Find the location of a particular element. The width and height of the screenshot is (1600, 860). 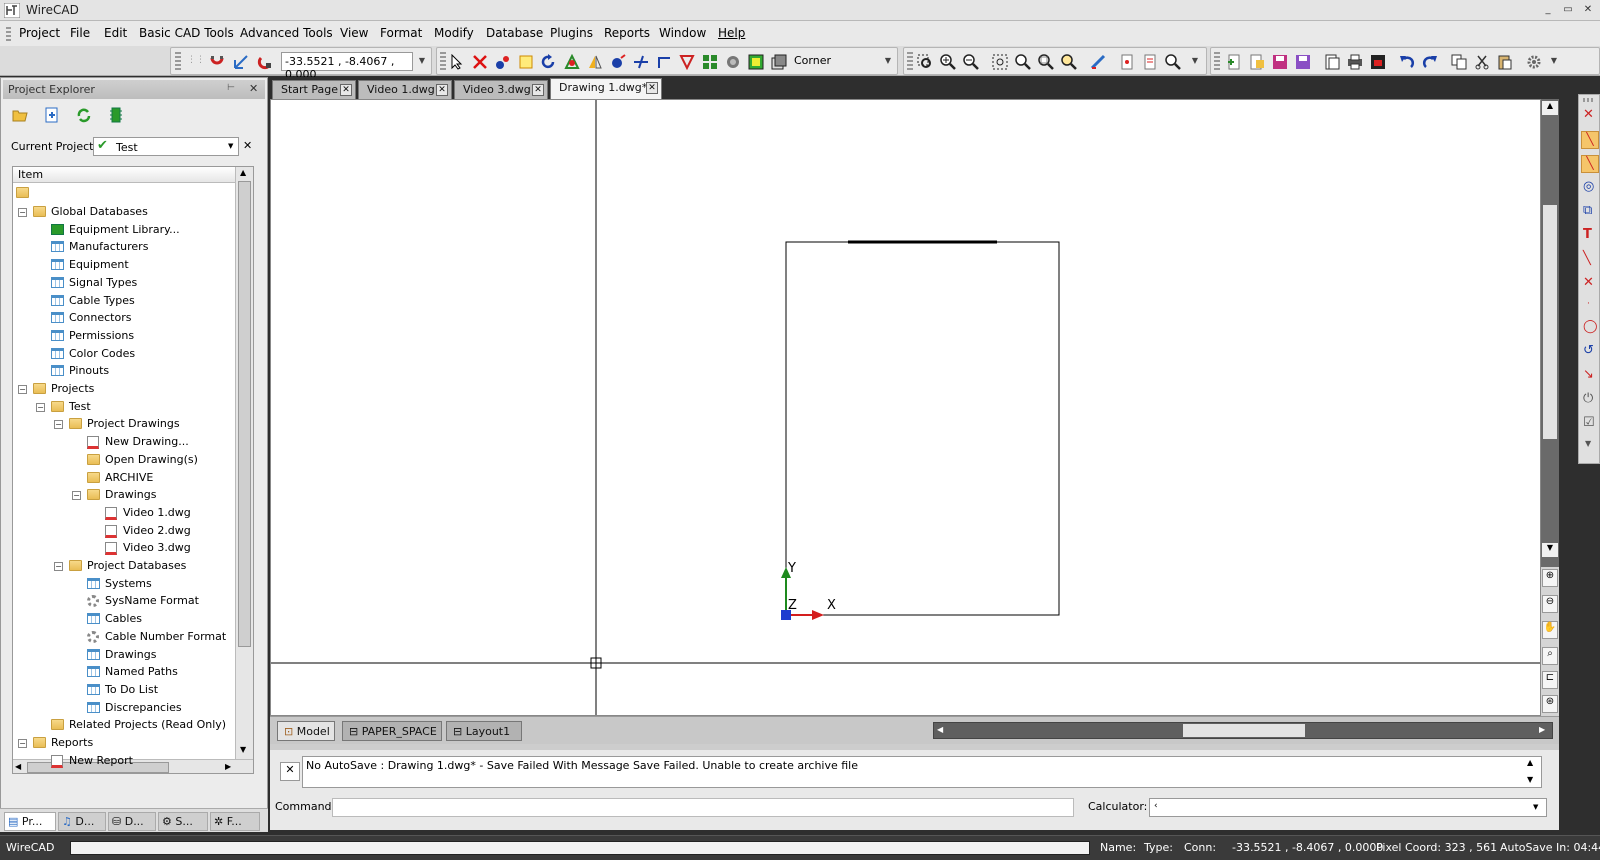

tree-node: Video 3.dwg is located at coordinates (124, 548).